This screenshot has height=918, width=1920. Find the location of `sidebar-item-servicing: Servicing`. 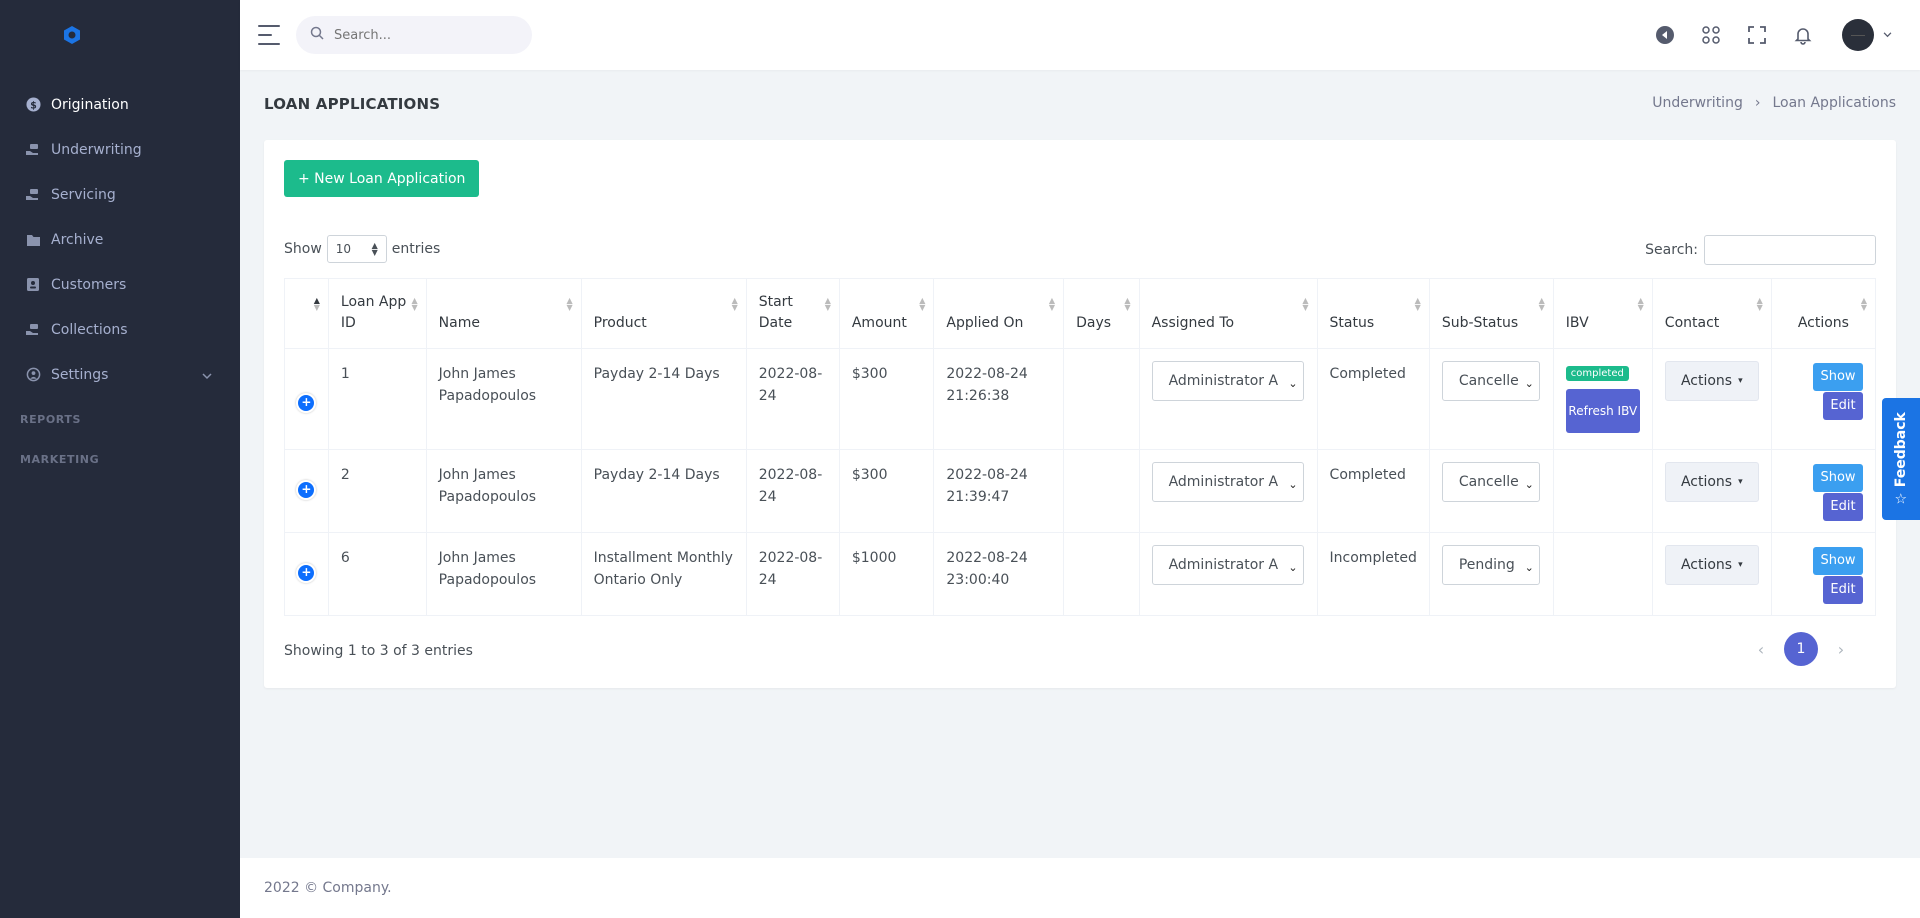

sidebar-item-servicing: Servicing is located at coordinates (120, 194).